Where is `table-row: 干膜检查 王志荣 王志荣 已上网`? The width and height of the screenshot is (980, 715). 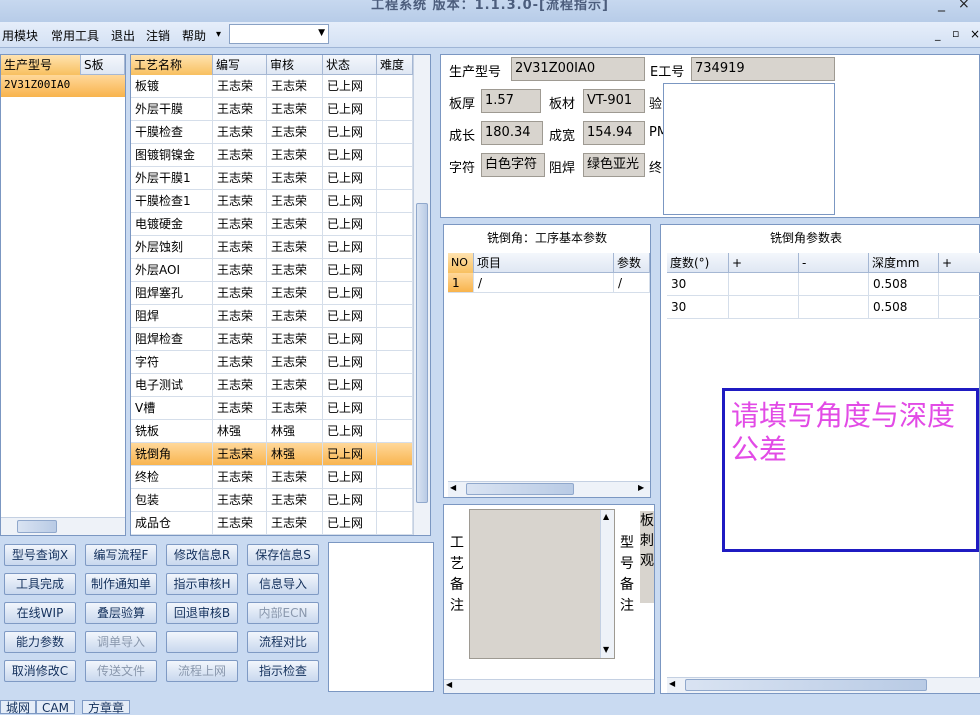 table-row: 干膜检查 王志荣 王志荣 已上网 is located at coordinates (272, 132).